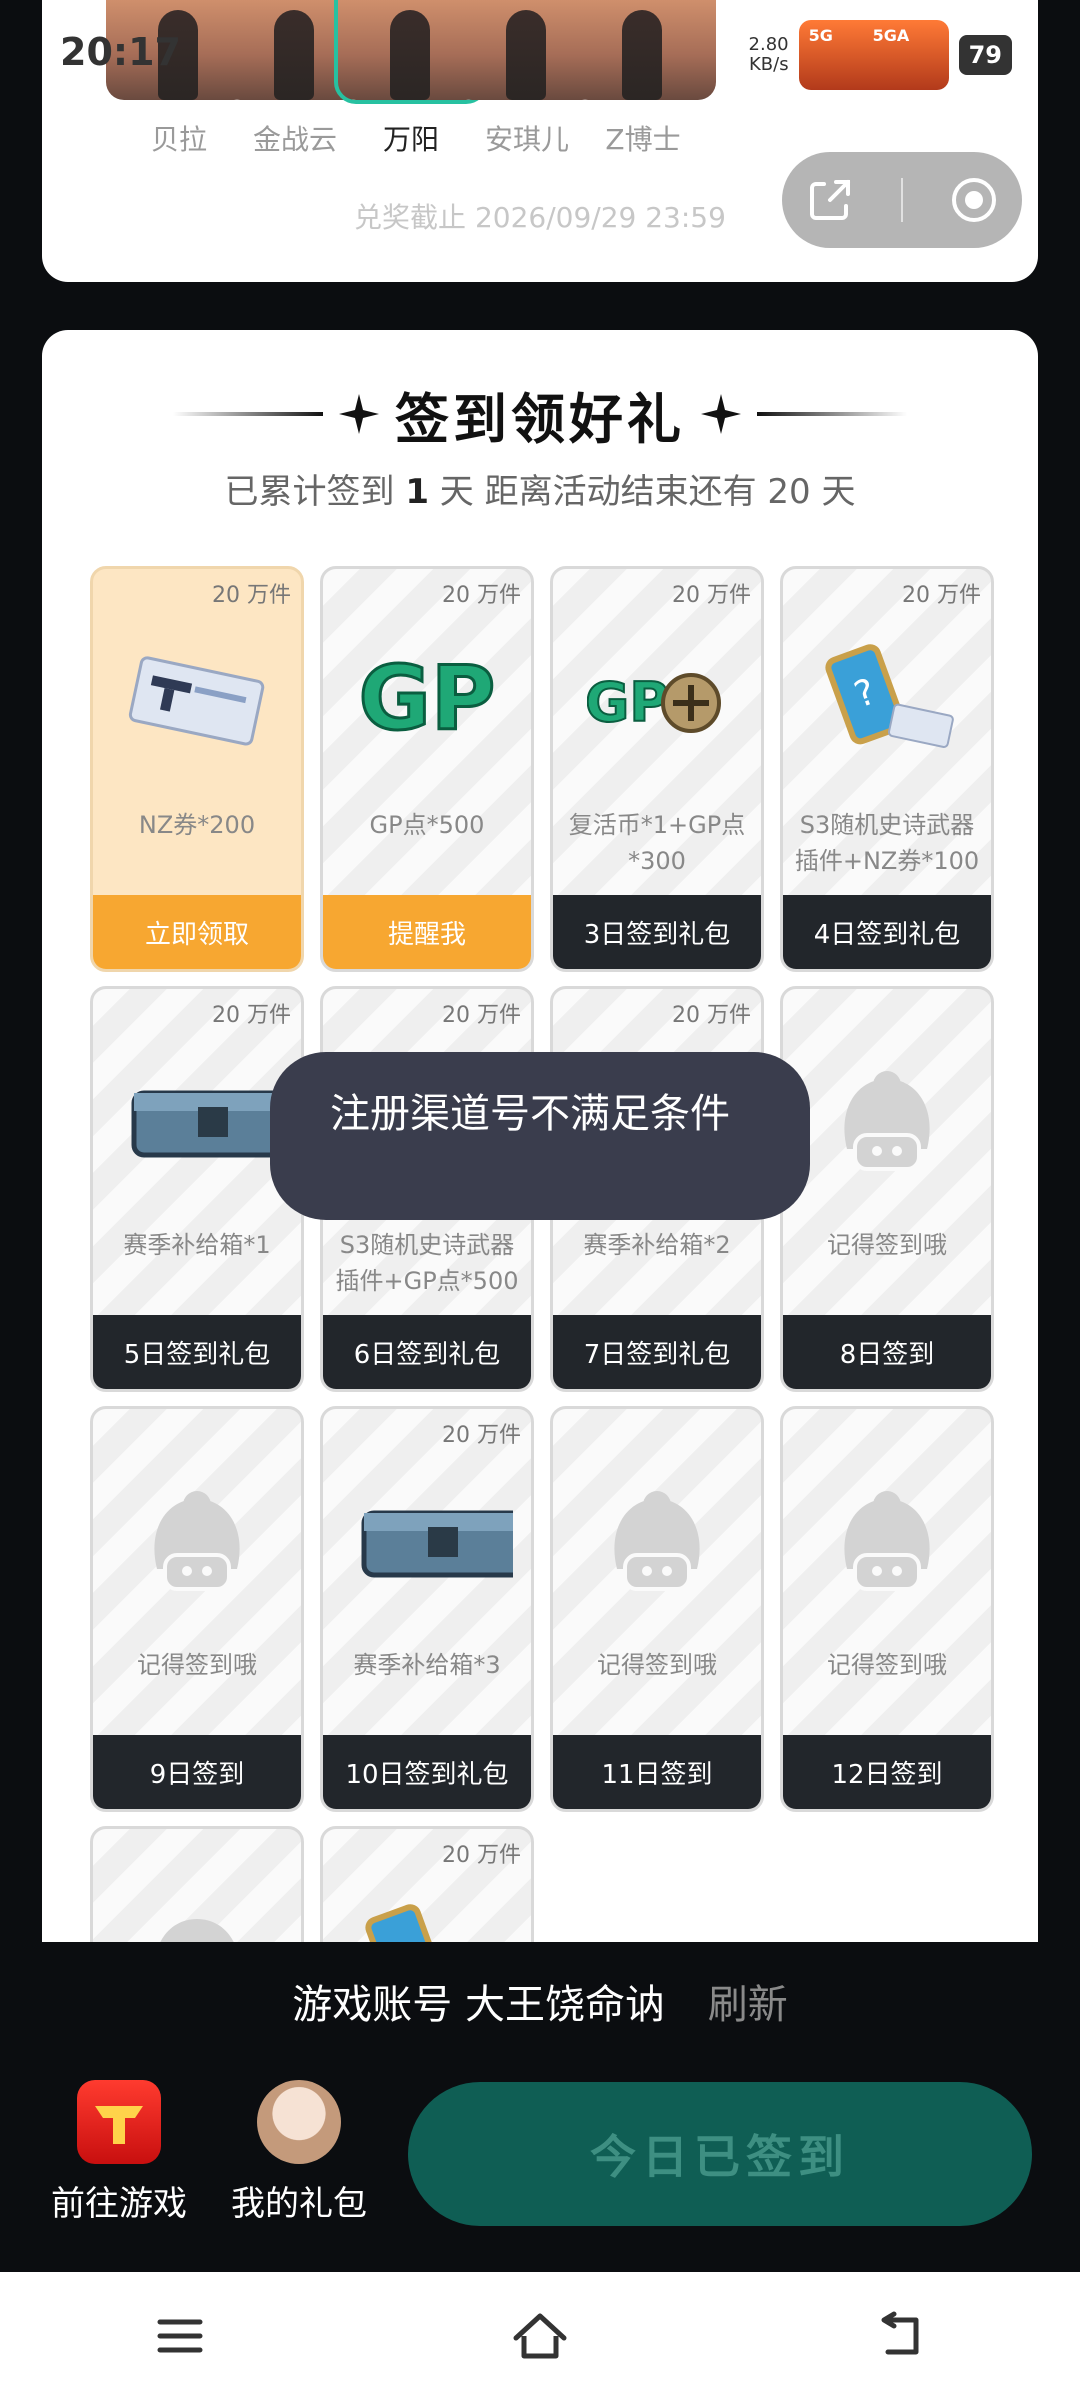 The height and width of the screenshot is (2400, 1080). I want to click on day10-gift-button: 10日签到礼包, so click(427, 1772).